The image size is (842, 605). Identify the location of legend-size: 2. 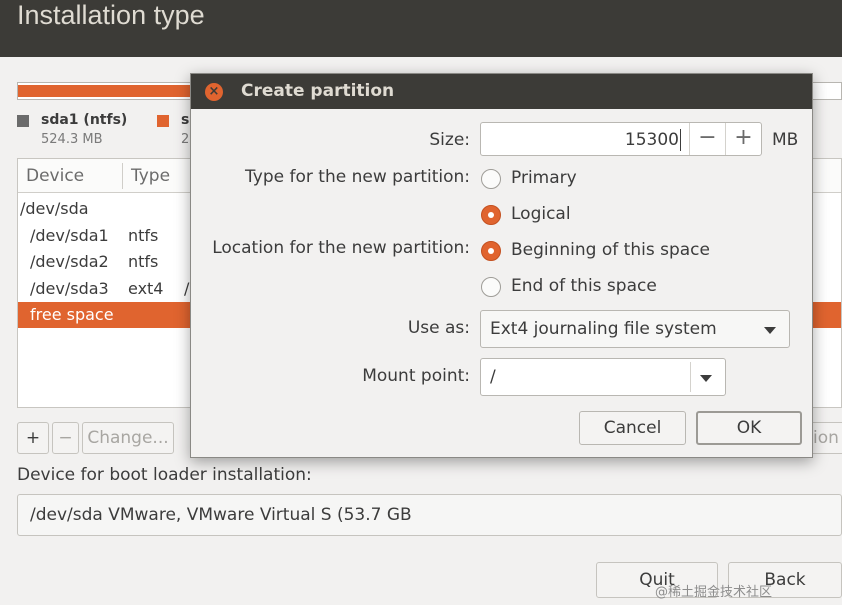
(185, 139).